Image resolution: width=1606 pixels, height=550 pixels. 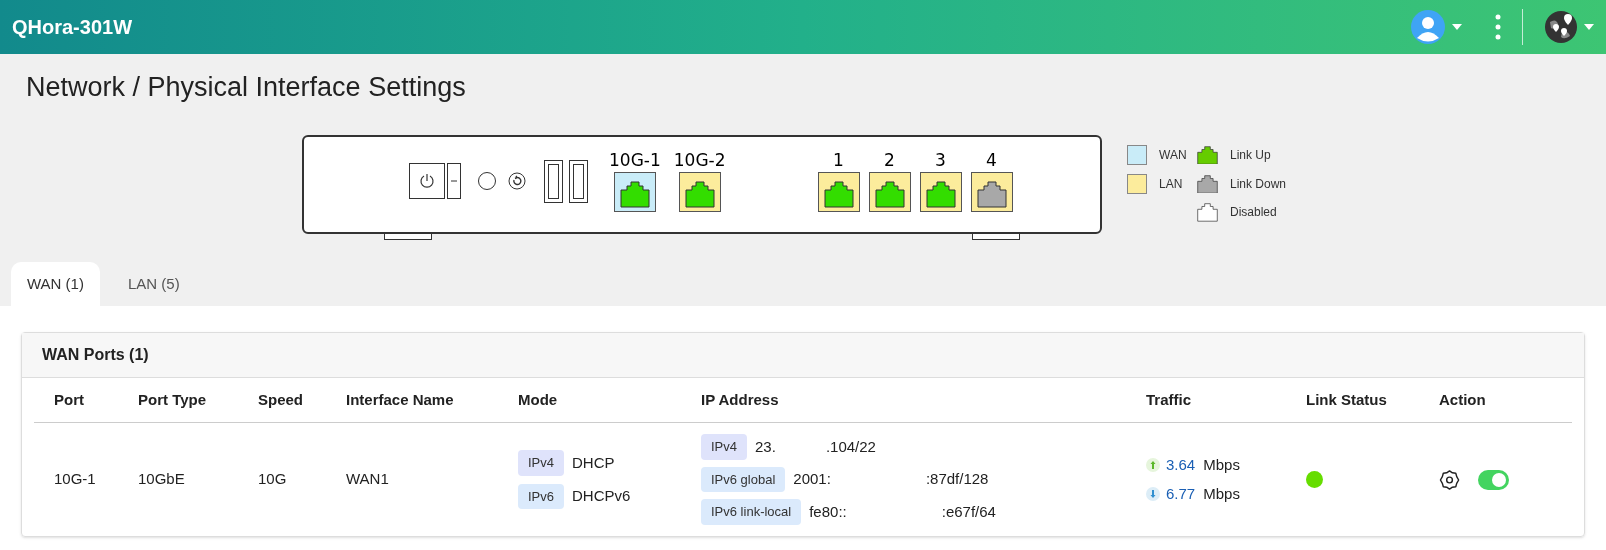 I want to click on page-title: Network / Physical Interface Settings, so click(x=246, y=87).